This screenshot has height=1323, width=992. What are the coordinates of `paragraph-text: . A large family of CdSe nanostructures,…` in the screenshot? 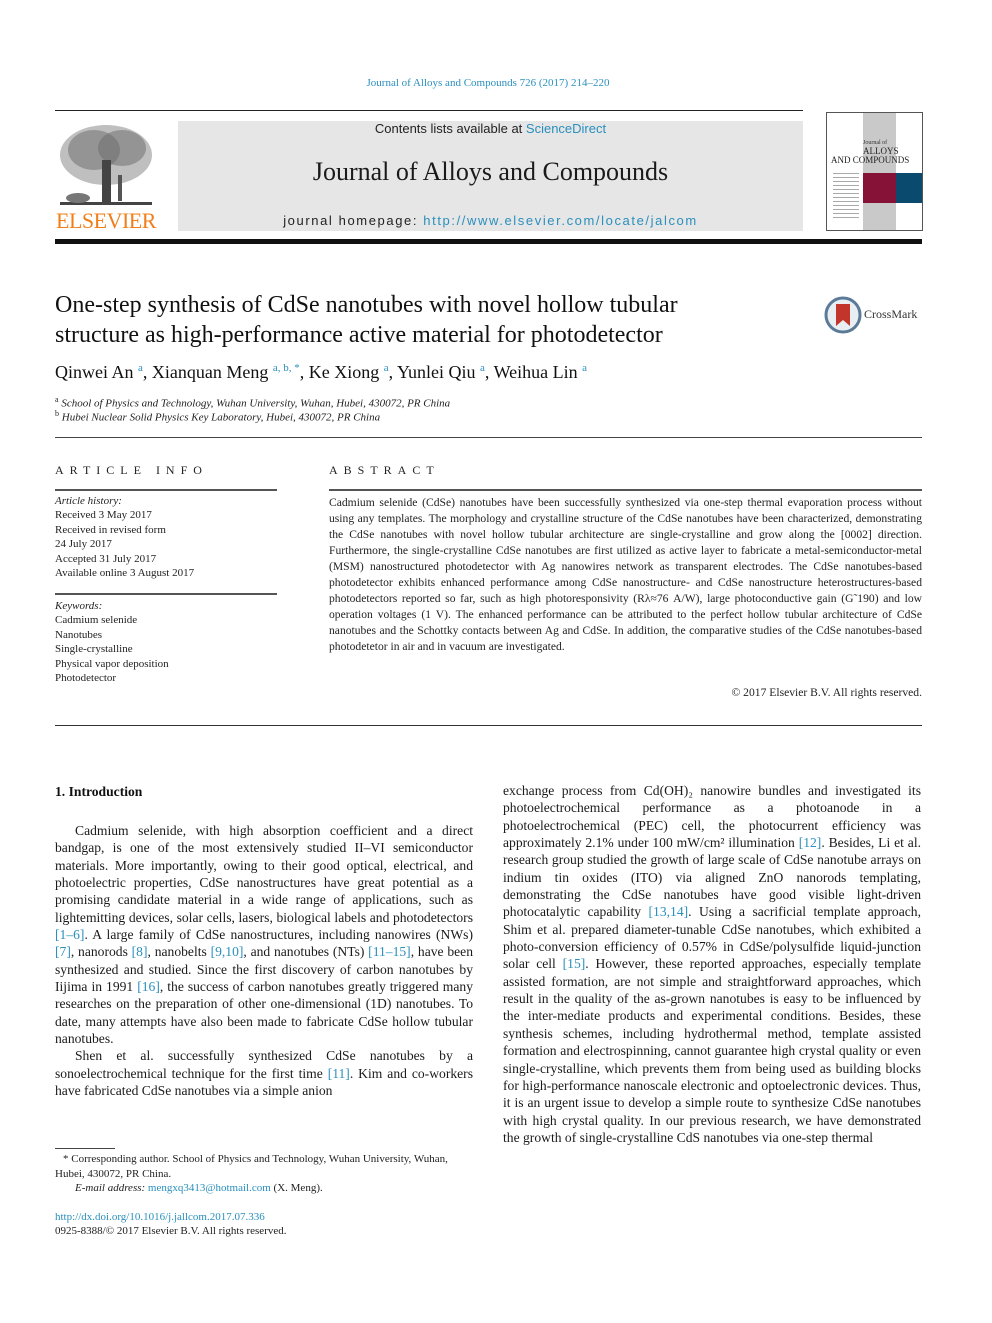 It's located at (278, 935).